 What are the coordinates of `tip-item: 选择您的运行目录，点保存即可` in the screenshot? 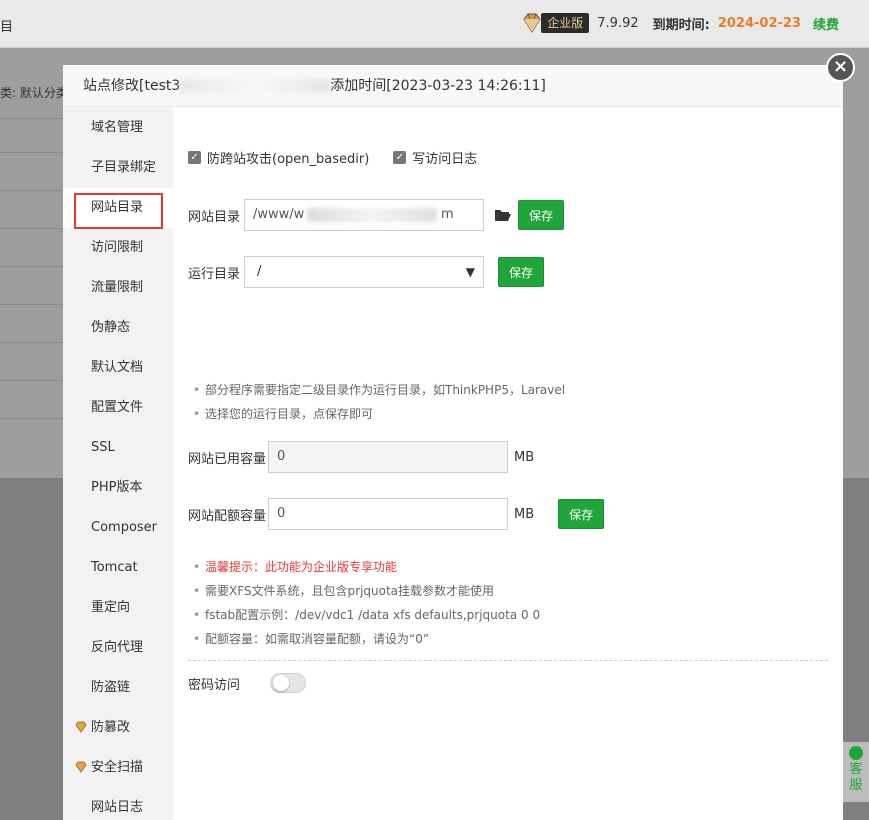 It's located at (379, 414).